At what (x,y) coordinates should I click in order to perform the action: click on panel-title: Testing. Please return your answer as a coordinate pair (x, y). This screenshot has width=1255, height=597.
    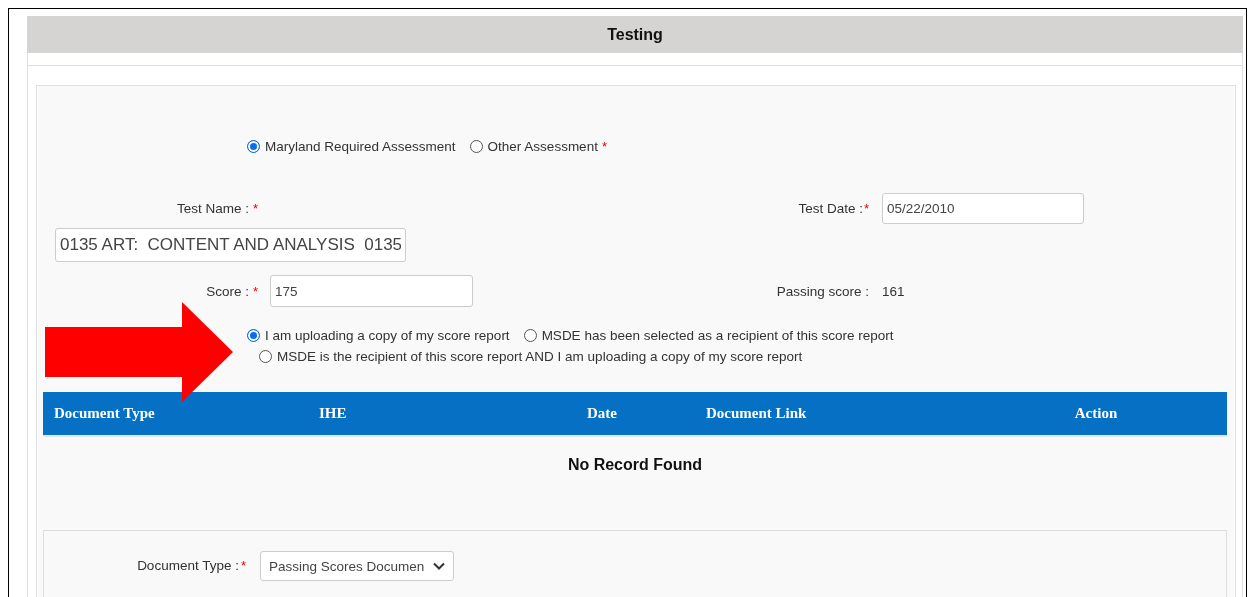
    Looking at the image, I should click on (635, 34).